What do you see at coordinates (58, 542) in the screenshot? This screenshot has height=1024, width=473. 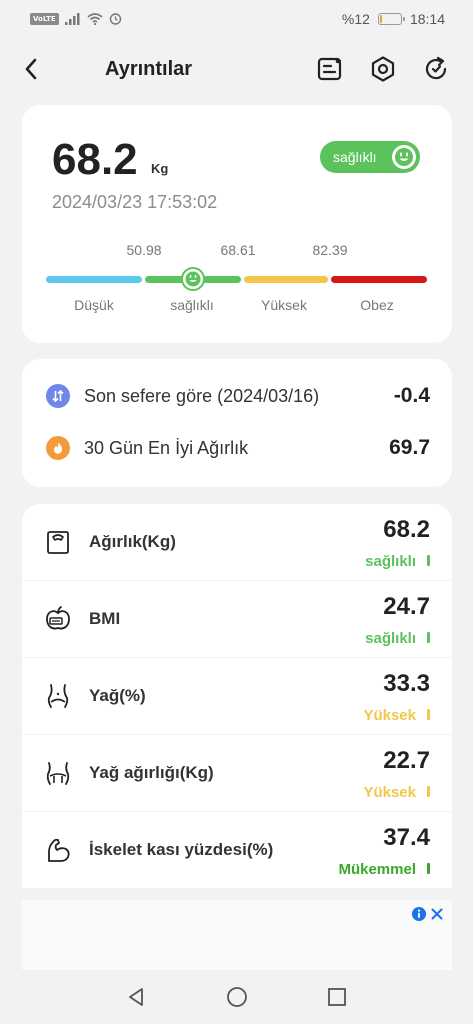 I see `scale-icon` at bounding box center [58, 542].